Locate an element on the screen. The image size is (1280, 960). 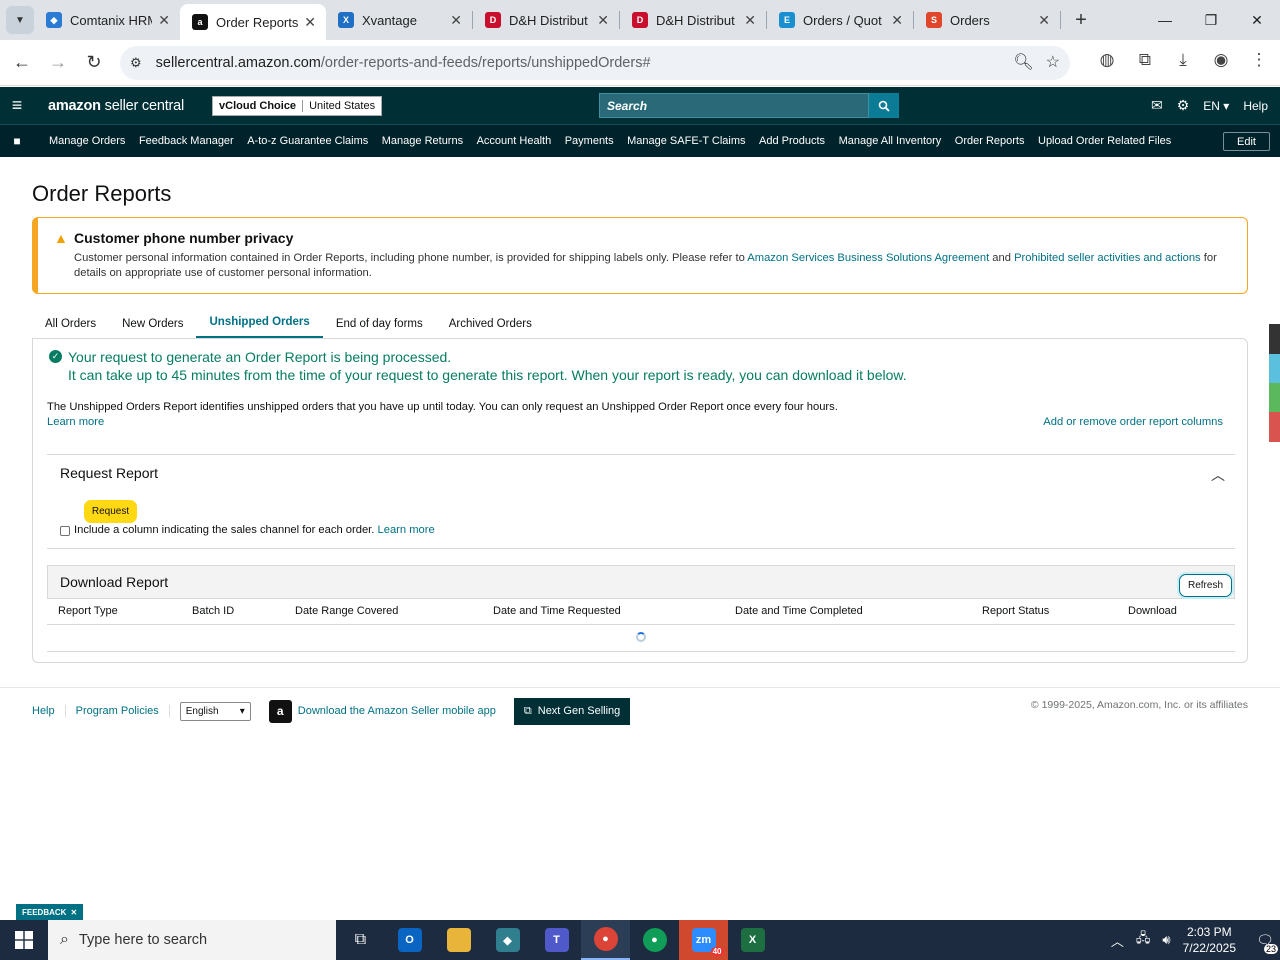
chrome-app-active: ● is located at coordinates (605, 940).